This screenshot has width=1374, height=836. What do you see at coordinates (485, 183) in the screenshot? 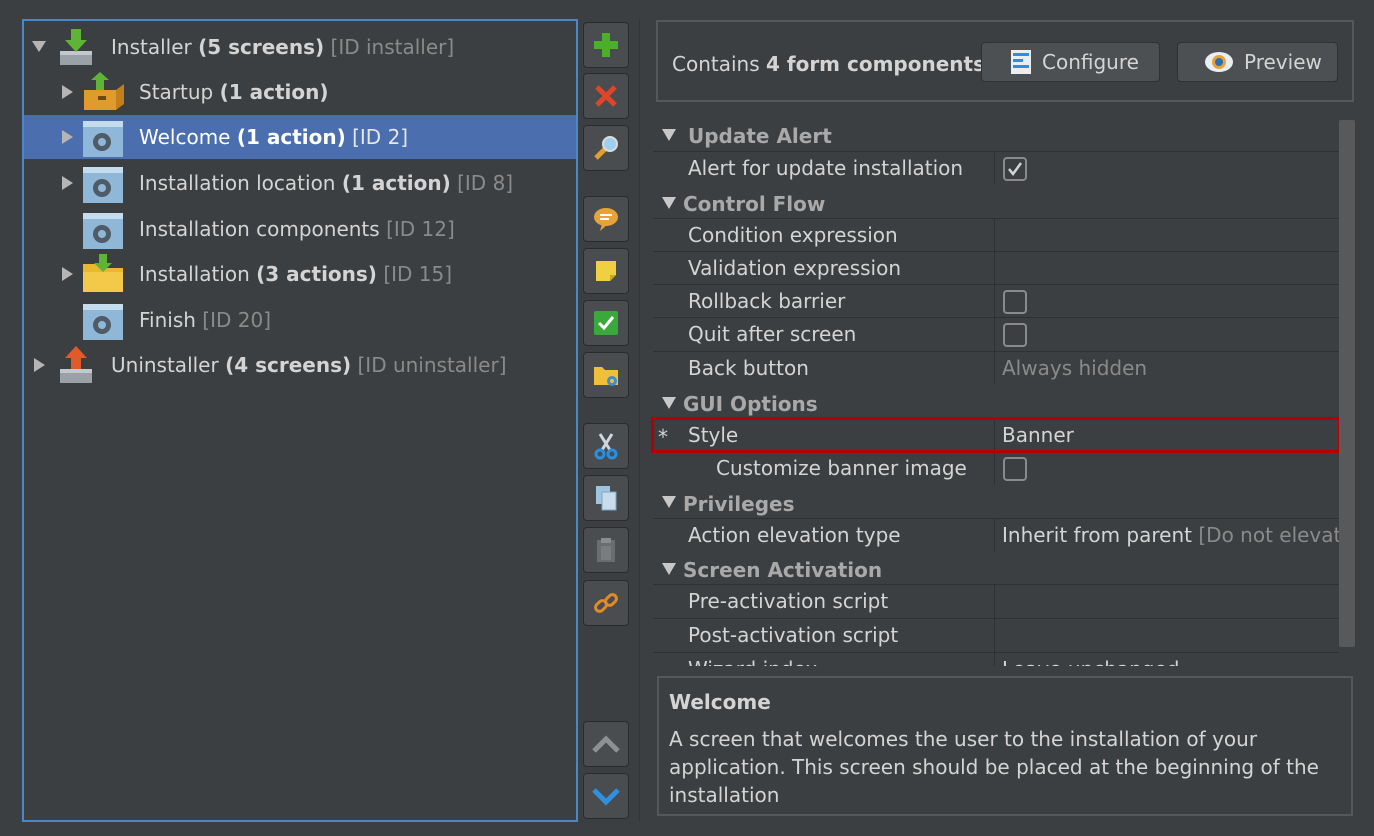
I see `tree-node-id: [ID 8]` at bounding box center [485, 183].